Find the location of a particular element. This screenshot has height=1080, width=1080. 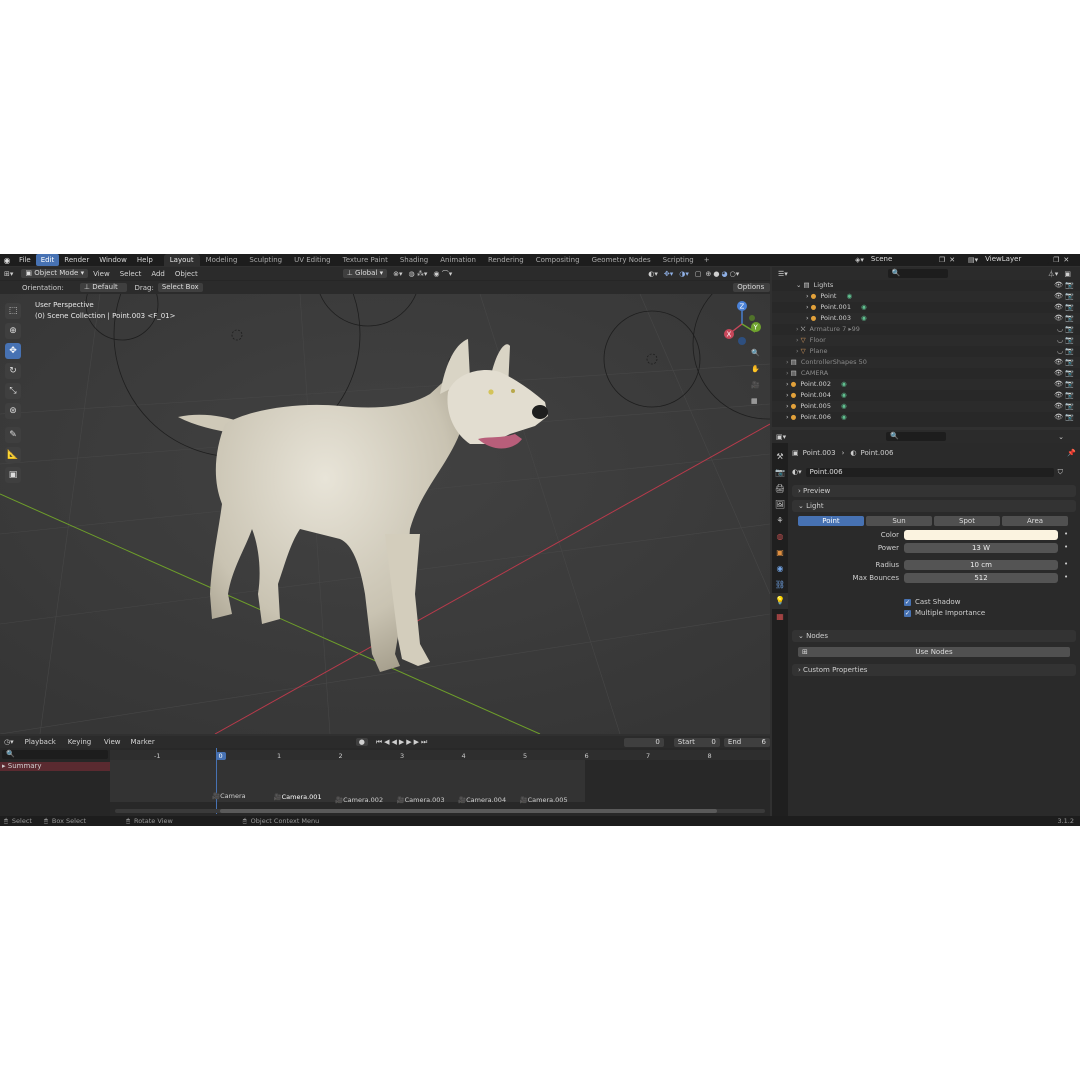

menu-edit: Edit is located at coordinates (47, 260).